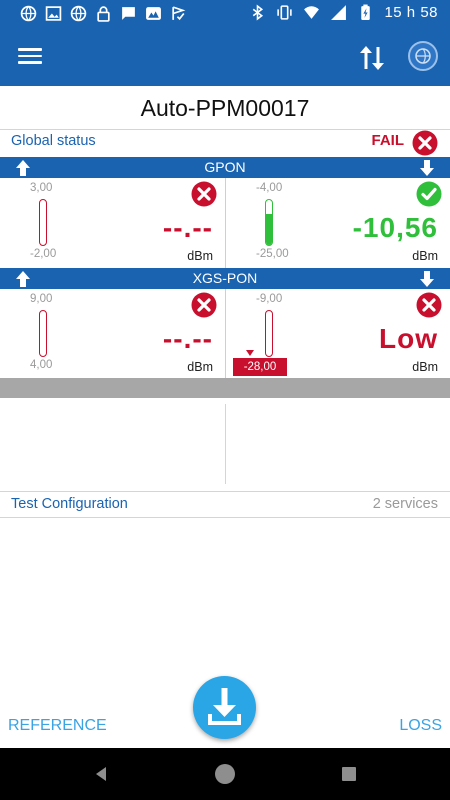 The image size is (450, 800). I want to click on reference-button: REFERENCE, so click(57, 726).